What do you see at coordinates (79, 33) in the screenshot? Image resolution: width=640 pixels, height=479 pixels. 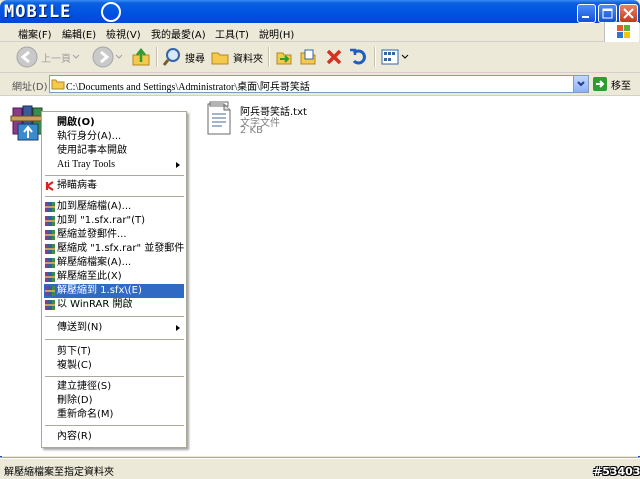 I see `menu-edit: 編輯(E)` at bounding box center [79, 33].